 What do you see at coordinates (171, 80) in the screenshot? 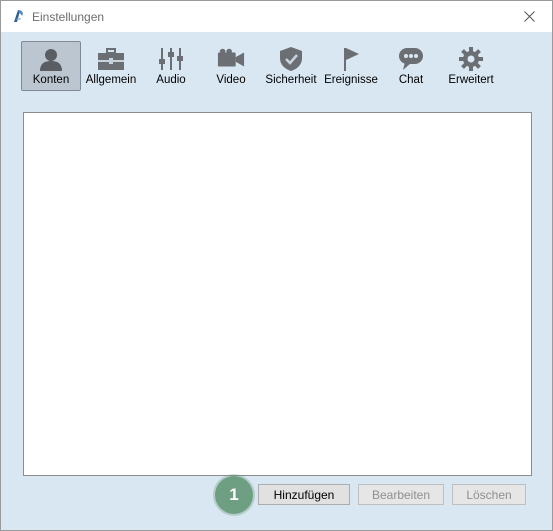
I see `tab-label: Audio` at bounding box center [171, 80].